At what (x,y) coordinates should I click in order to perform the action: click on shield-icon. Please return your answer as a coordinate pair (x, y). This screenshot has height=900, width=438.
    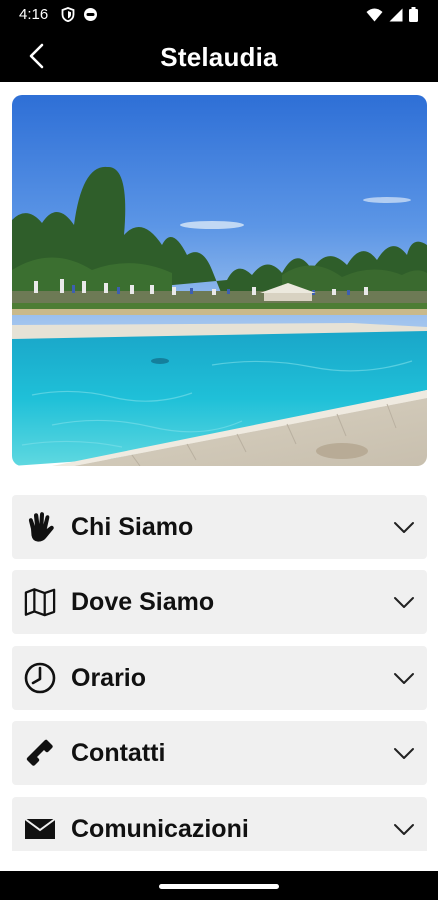
    Looking at the image, I should click on (68, 14).